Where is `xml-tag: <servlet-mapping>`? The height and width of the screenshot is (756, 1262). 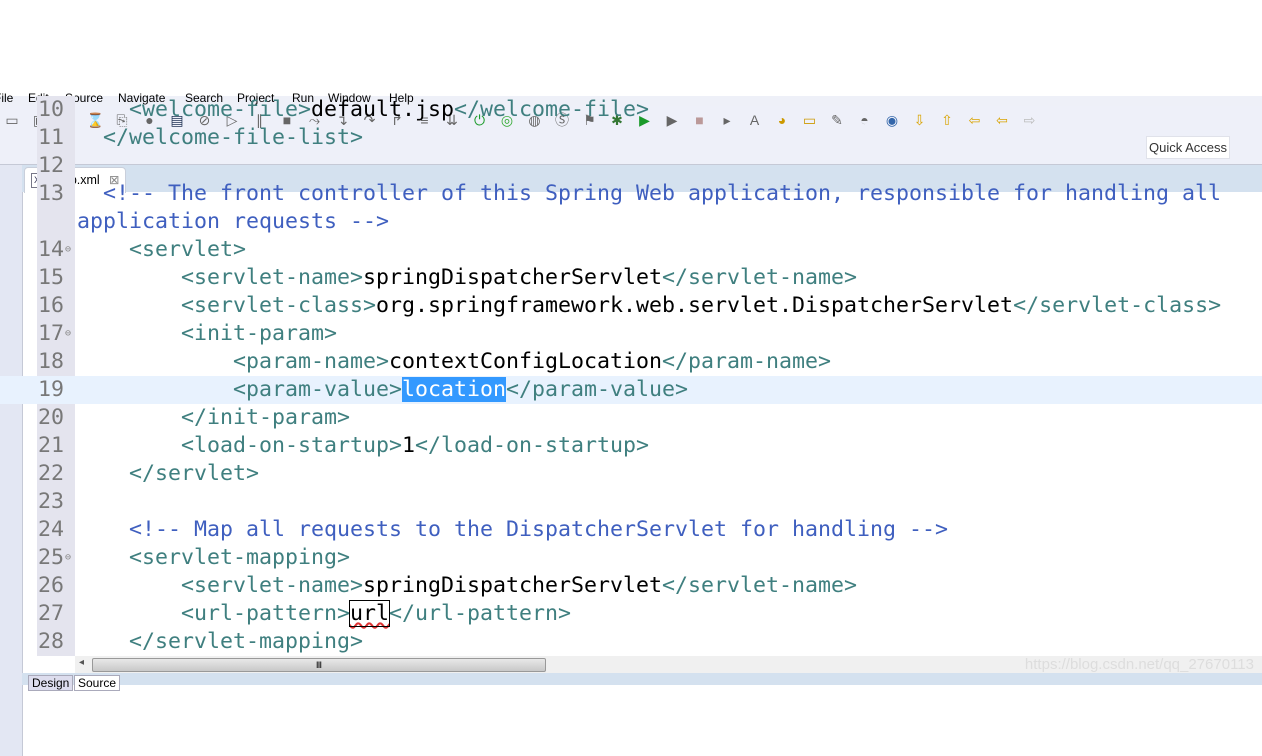
xml-tag: <servlet-mapping> is located at coordinates (240, 557).